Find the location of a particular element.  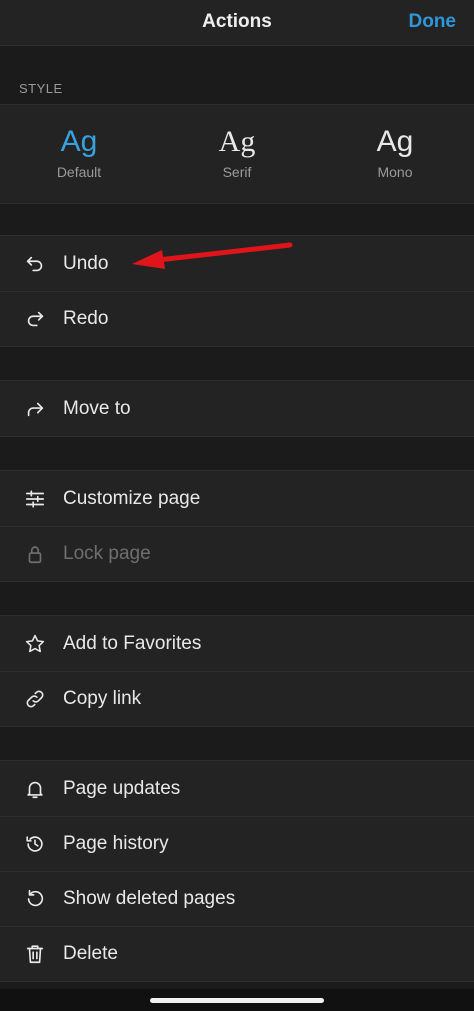

move-arrow-icon is located at coordinates (35, 409).